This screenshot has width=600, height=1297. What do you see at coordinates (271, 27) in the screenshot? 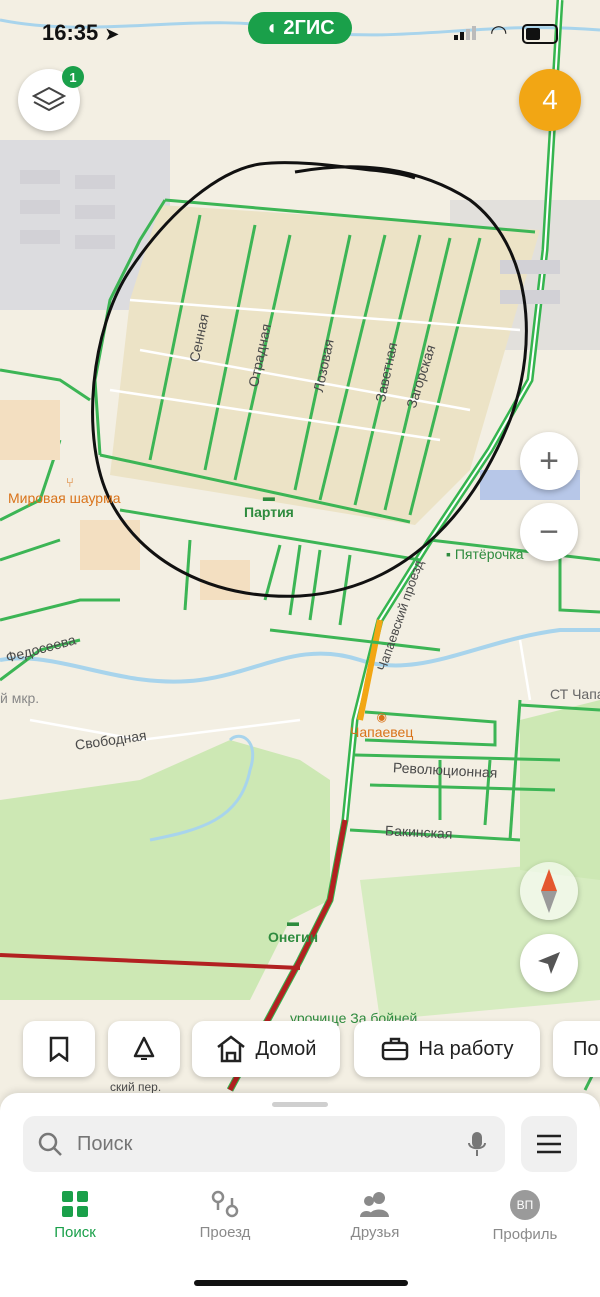
I see `brand-logo-icon: ◖` at bounding box center [271, 27].